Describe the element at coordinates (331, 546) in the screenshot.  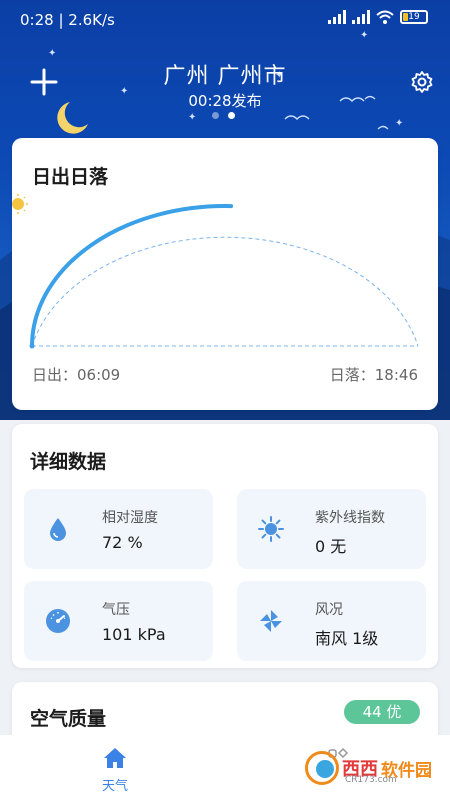
I see `tile-value: 0 无` at that location.